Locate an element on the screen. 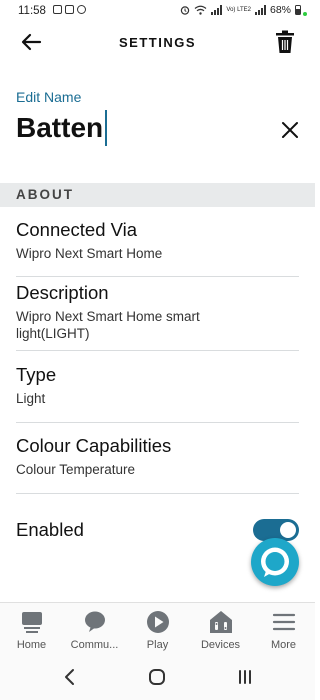  nav-label: More is located at coordinates (283, 645).